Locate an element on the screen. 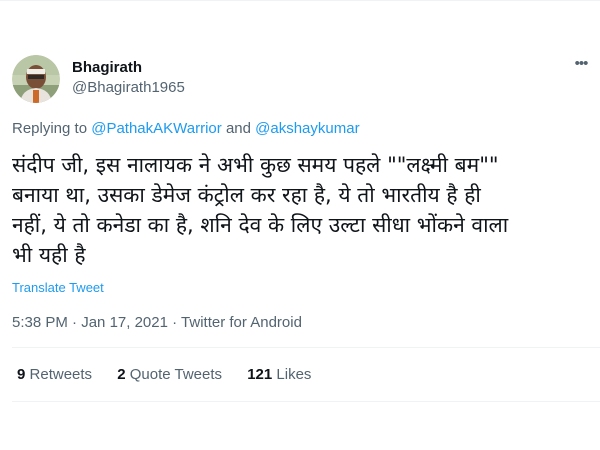 Image resolution: width=600 pixels, height=450 pixels. divider-bottom is located at coordinates (306, 401).